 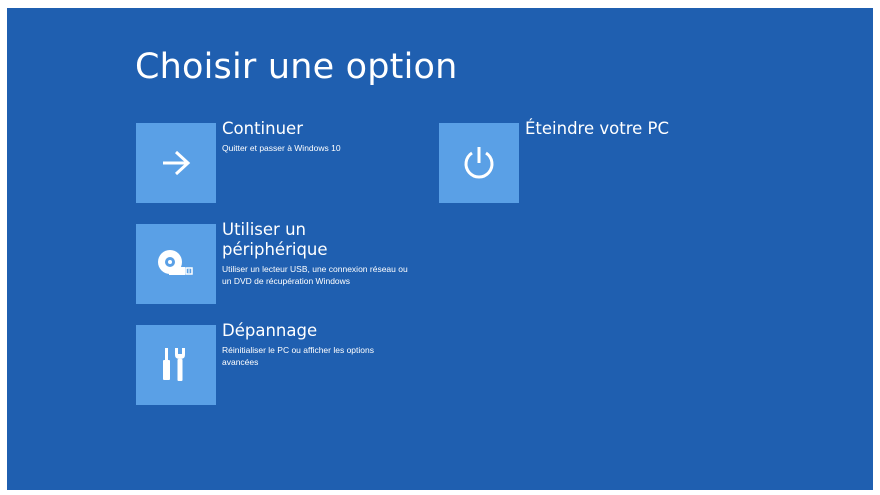 What do you see at coordinates (275, 239) in the screenshot?
I see `use-device-title: Utiliser un périphérique` at bounding box center [275, 239].